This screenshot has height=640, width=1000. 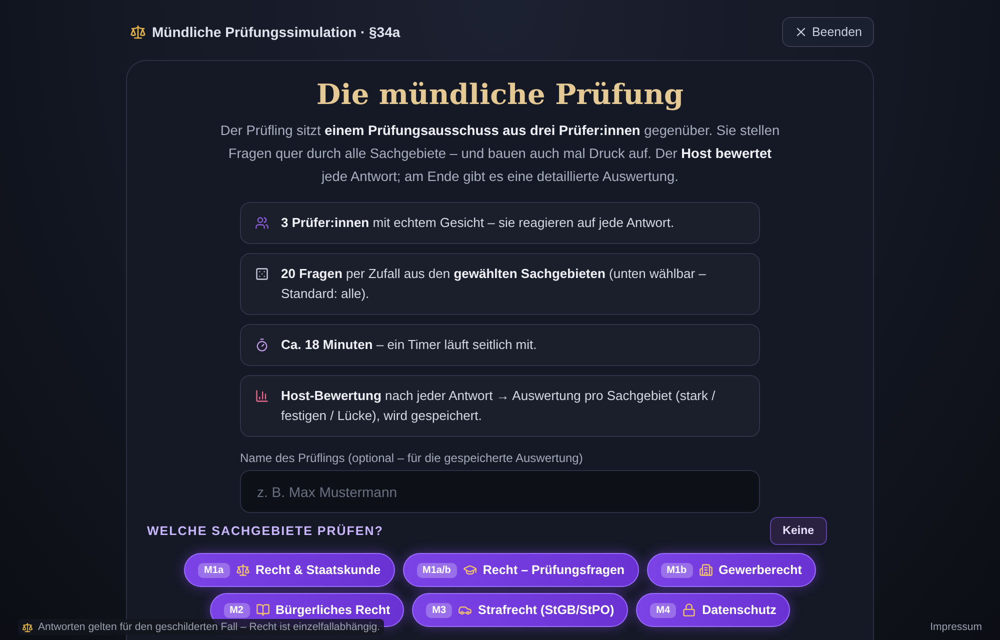 I want to click on subject-code: M3, so click(x=439, y=610).